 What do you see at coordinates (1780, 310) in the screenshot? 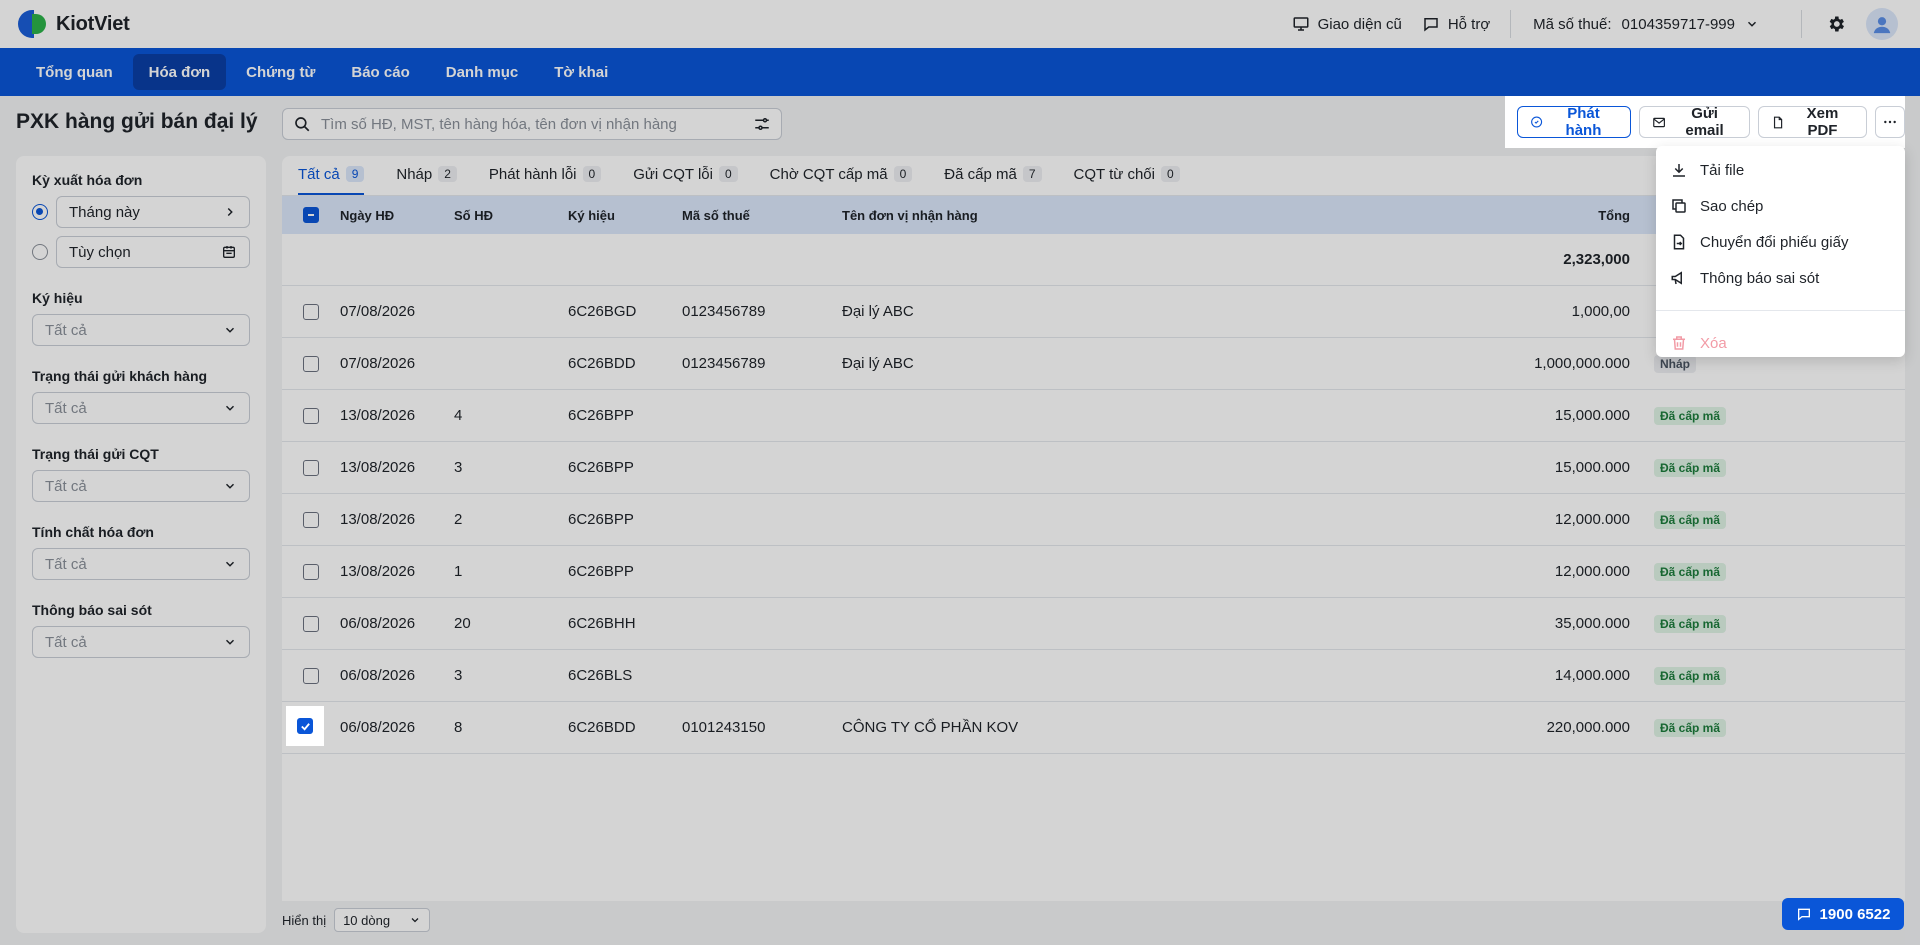
I see `menu-divider` at bounding box center [1780, 310].